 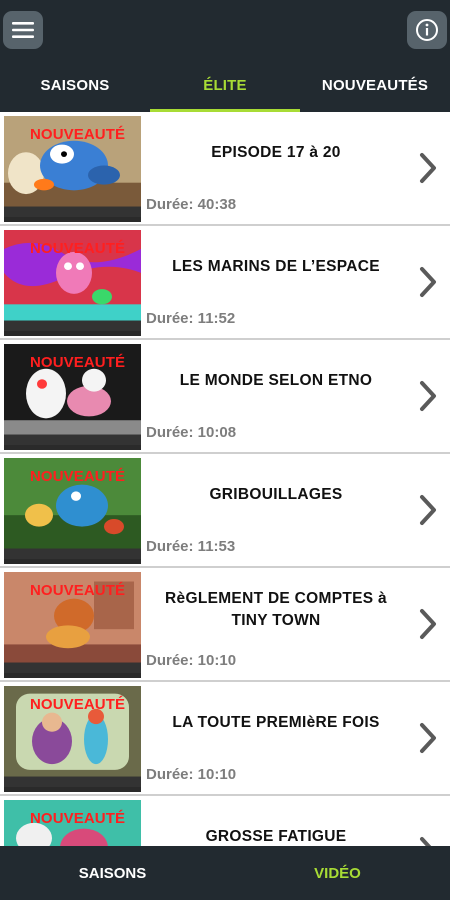 I want to click on app-top-bar, so click(x=225, y=29).